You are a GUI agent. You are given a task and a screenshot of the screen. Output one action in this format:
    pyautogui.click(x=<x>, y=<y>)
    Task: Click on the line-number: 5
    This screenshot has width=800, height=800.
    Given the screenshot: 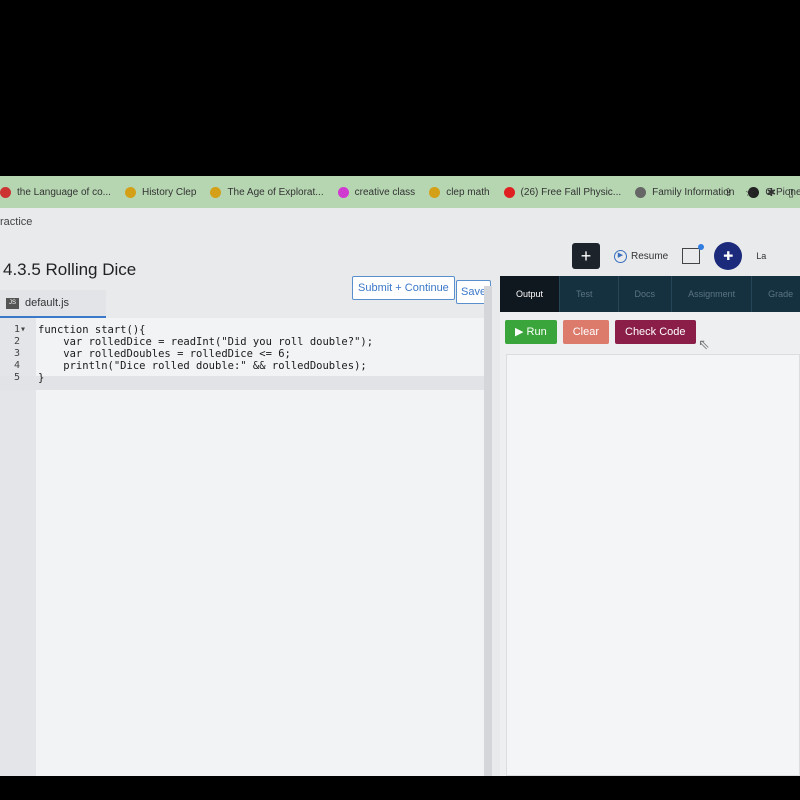 What is the action you would take?
    pyautogui.click(x=17, y=377)
    